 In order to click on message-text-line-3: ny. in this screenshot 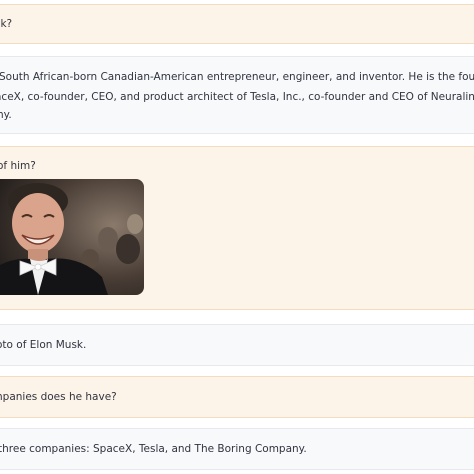, I will do `click(6, 115)`.